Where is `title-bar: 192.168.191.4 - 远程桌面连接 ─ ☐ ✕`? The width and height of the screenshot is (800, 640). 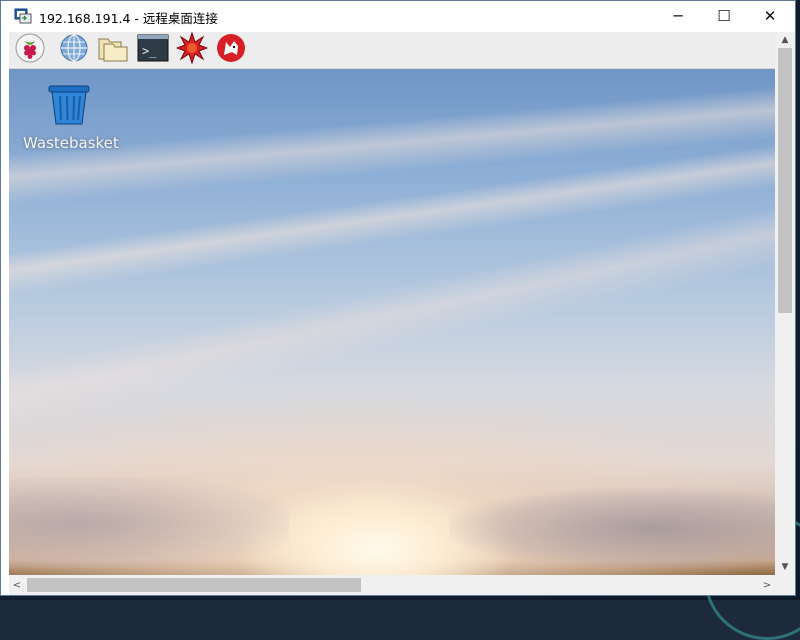
title-bar: 192.168.191.4 - 远程桌面连接 ─ ☐ ✕ is located at coordinates (398, 16).